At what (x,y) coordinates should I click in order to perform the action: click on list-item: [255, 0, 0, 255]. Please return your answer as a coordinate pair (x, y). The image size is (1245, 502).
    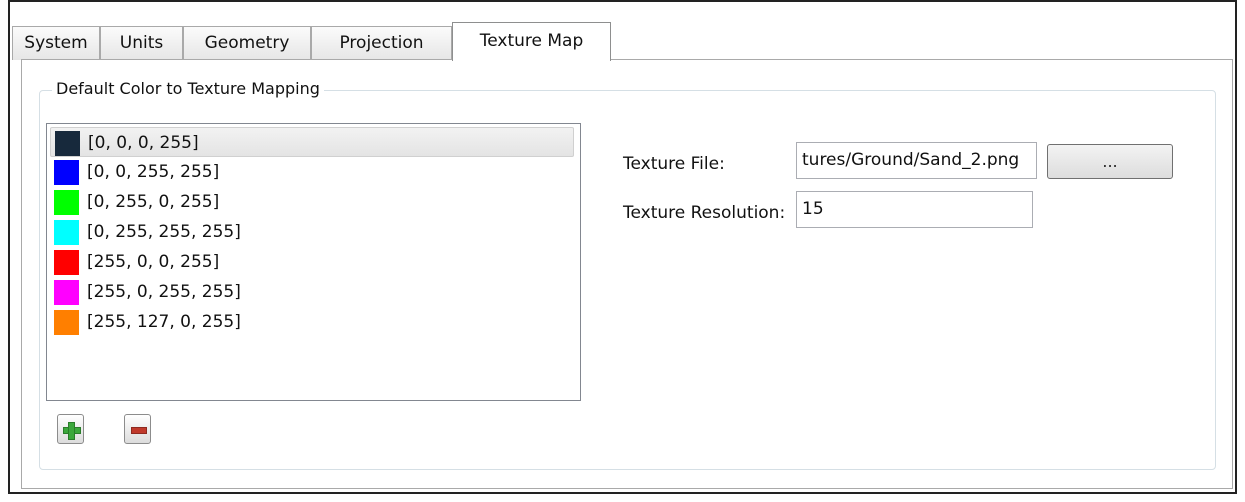
    Looking at the image, I should click on (312, 262).